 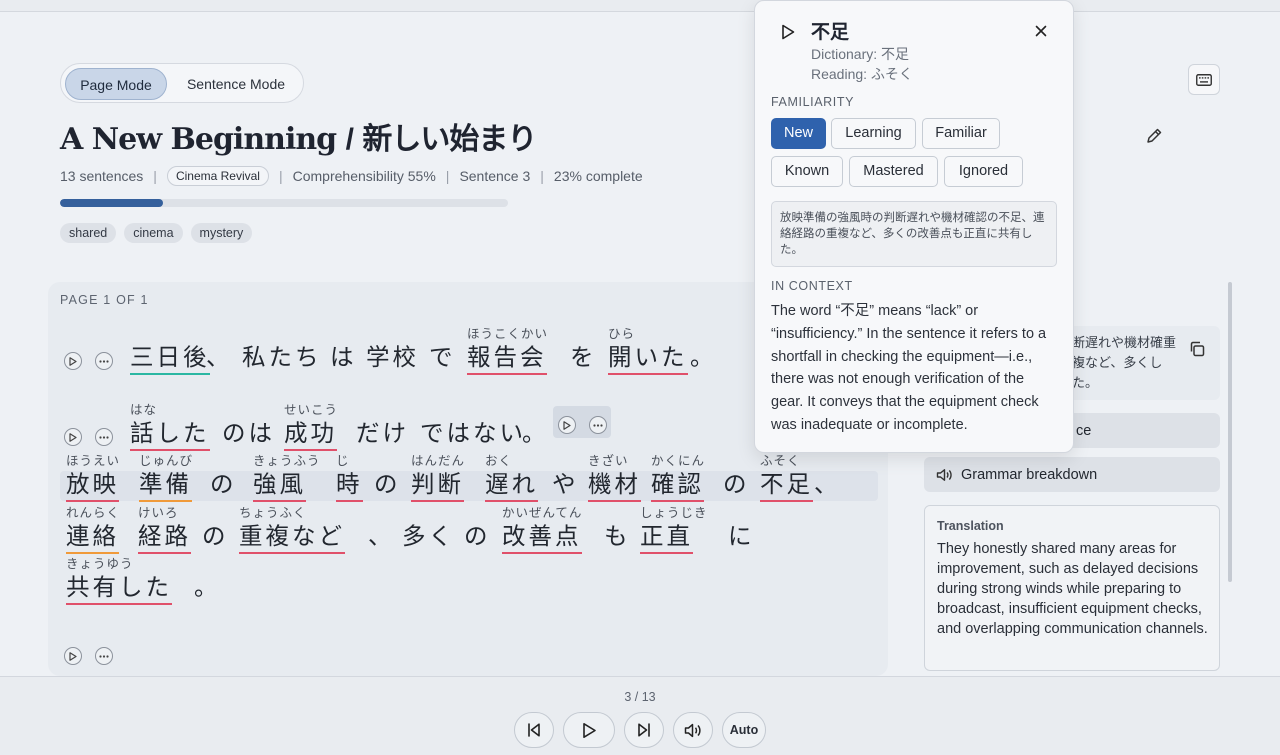 I want to click on tag-chip: cinema, so click(x=153, y=233).